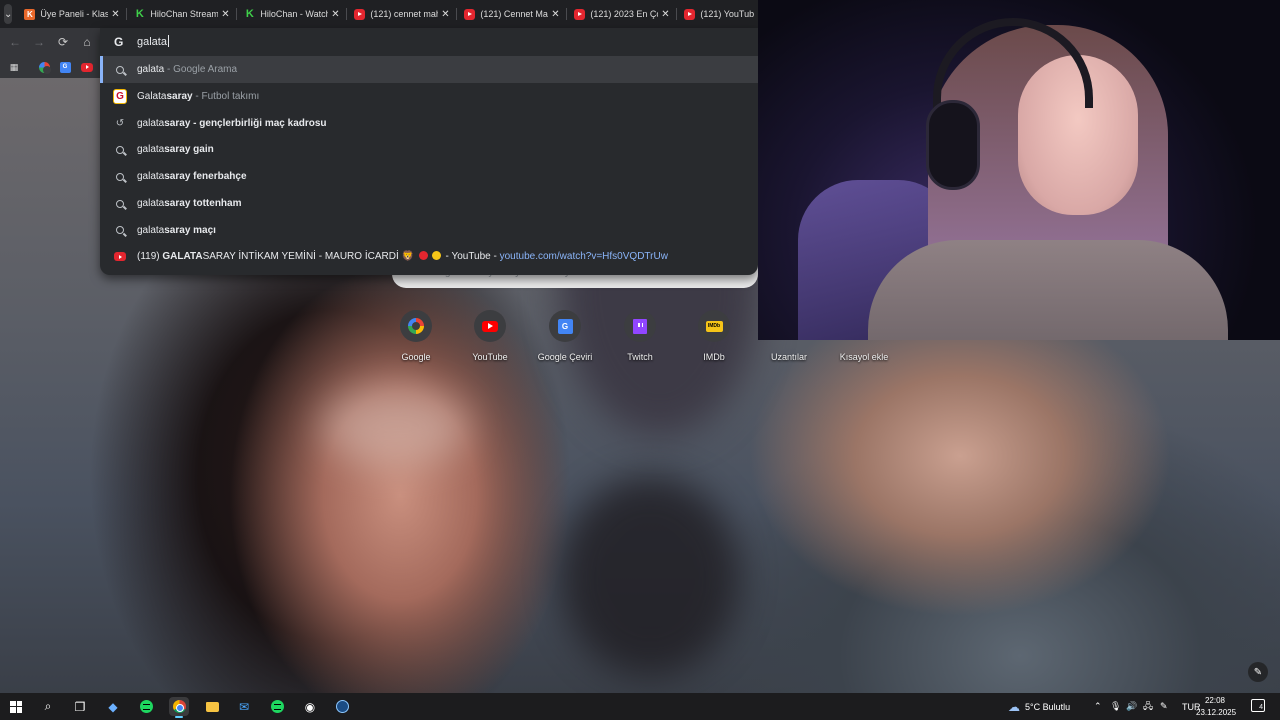 The image size is (1280, 720). Describe the element at coordinates (490, 357) in the screenshot. I see `shortcut-label: YouTube` at that location.